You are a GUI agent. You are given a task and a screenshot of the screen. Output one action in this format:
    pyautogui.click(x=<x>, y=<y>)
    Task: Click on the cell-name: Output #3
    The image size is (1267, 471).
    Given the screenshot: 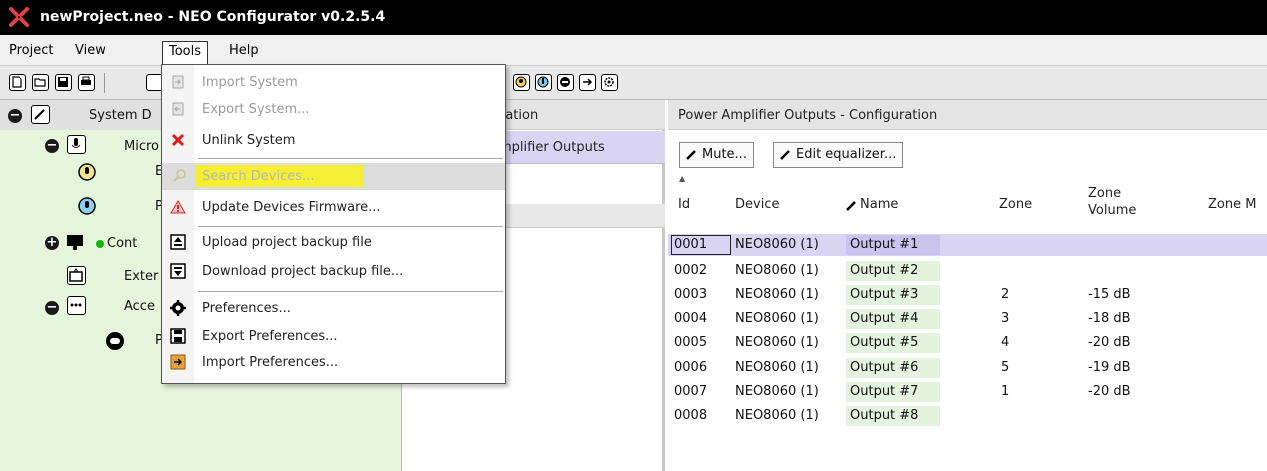 What is the action you would take?
    pyautogui.click(x=884, y=294)
    